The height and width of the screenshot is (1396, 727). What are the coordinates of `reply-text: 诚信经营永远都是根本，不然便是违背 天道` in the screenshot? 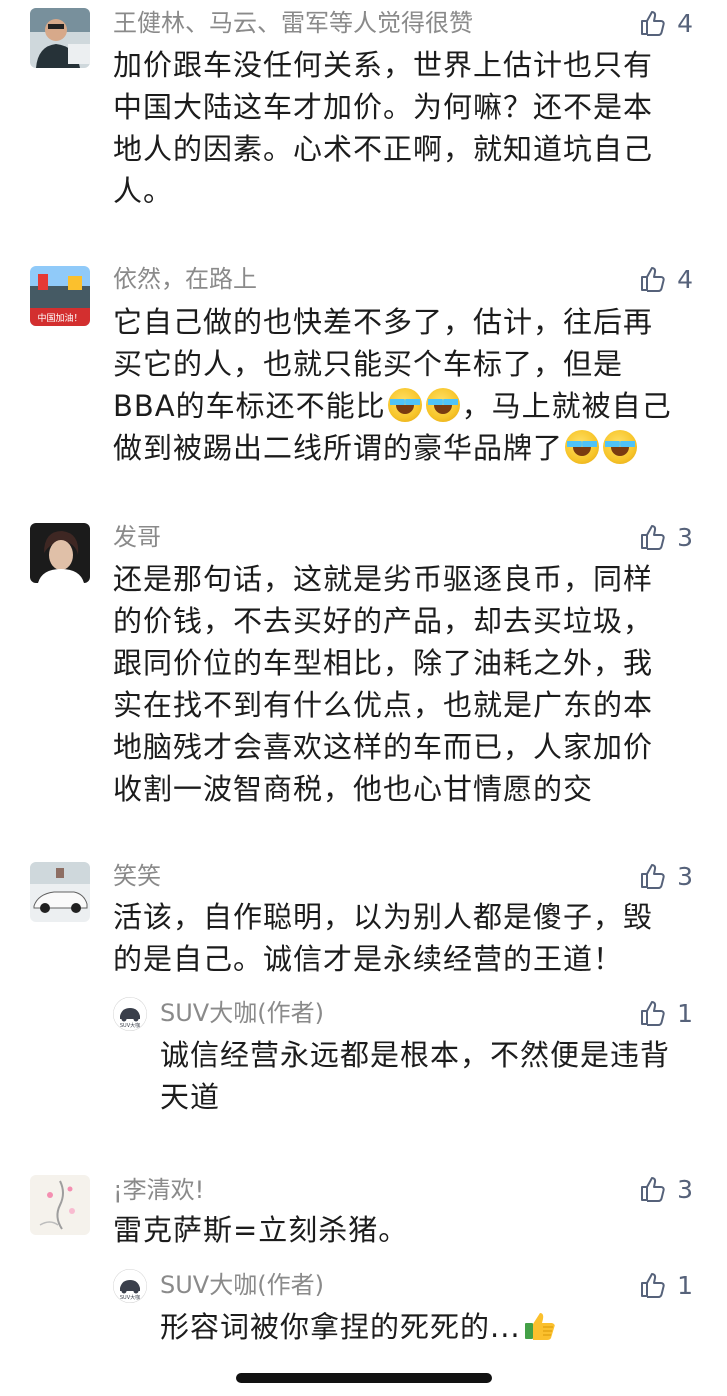 It's located at (430, 1076).